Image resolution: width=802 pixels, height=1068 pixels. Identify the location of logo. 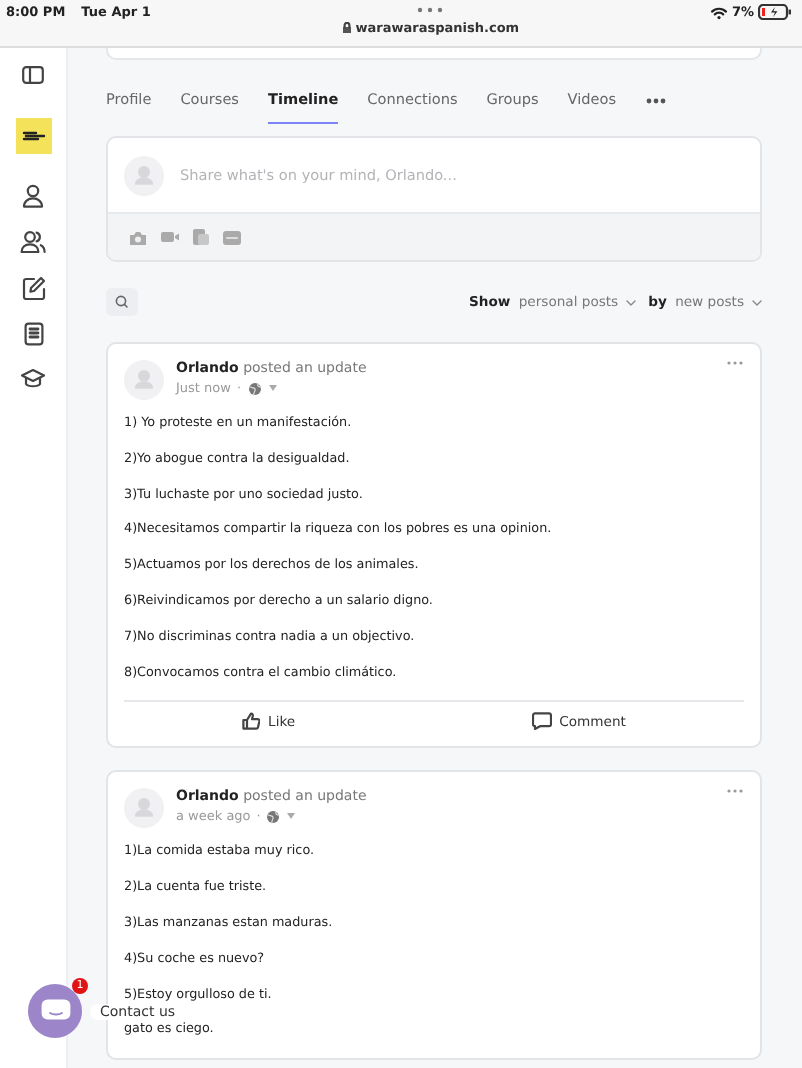
(33, 136).